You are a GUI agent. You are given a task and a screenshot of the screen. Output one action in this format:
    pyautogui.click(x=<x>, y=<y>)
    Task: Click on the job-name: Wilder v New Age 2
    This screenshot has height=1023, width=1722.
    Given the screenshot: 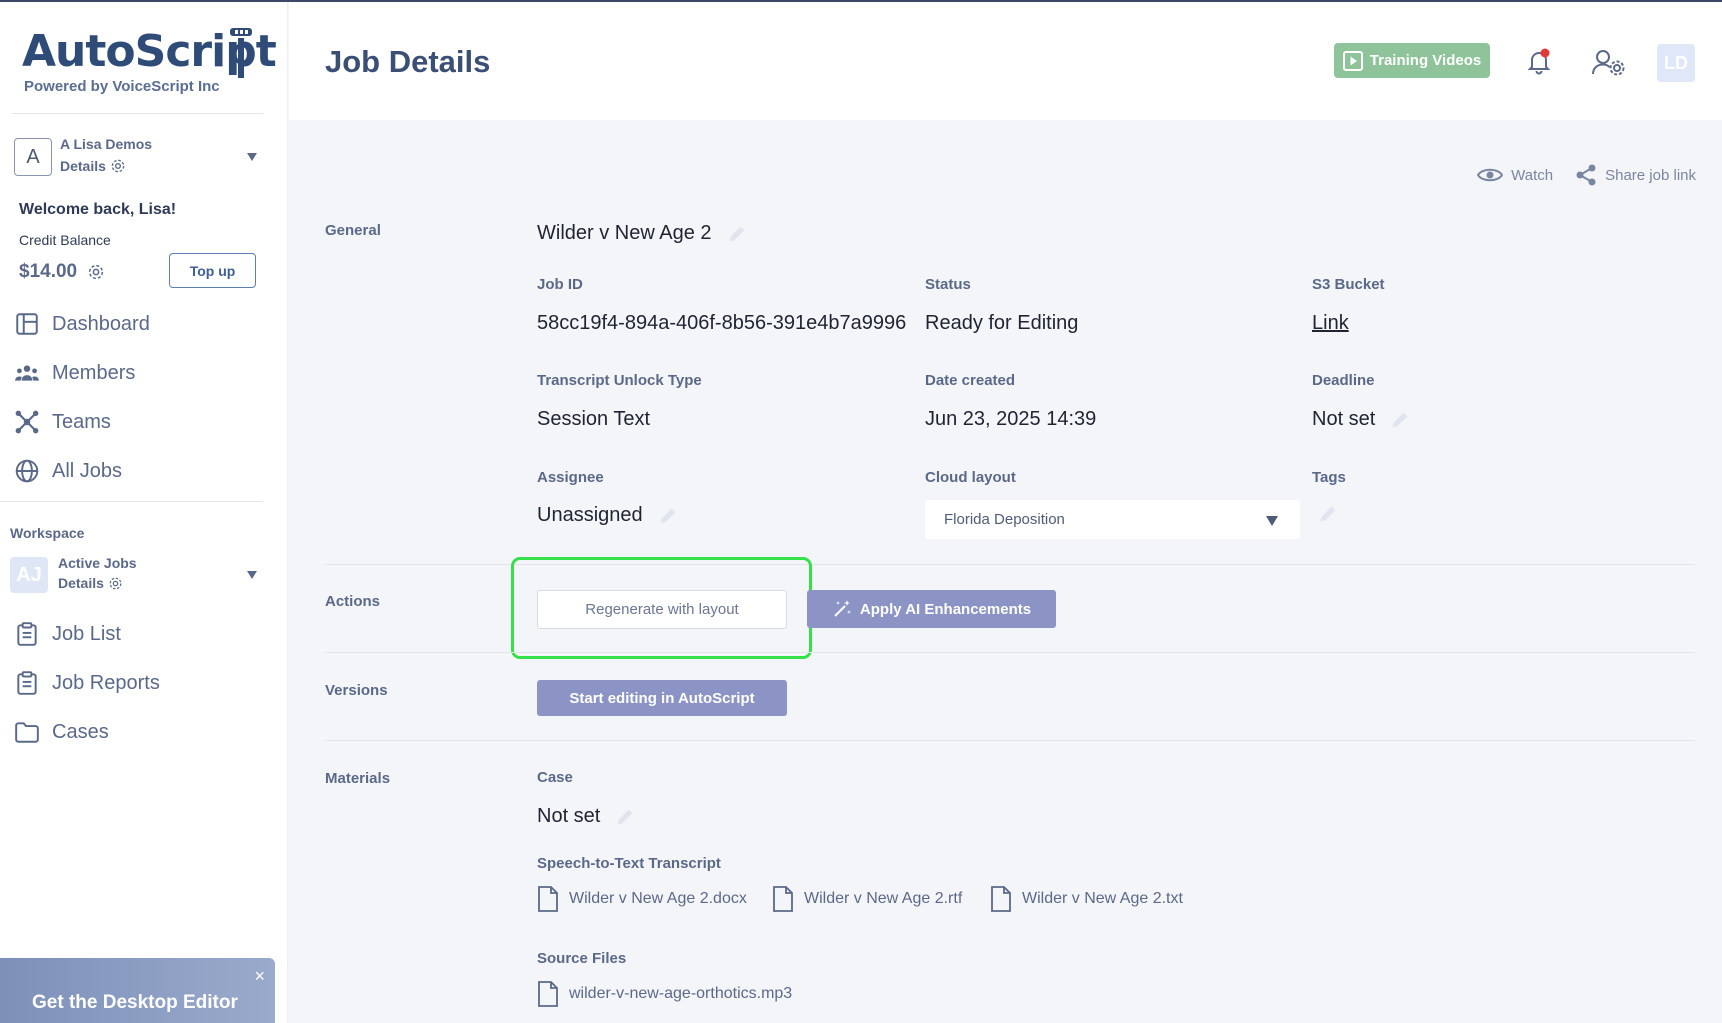 What is the action you would take?
    pyautogui.click(x=642, y=233)
    